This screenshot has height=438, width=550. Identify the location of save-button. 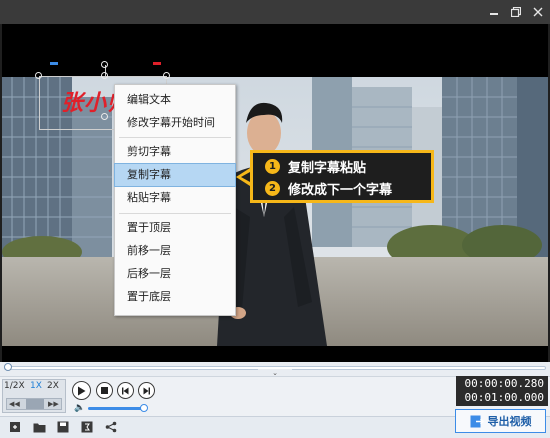
(63, 427).